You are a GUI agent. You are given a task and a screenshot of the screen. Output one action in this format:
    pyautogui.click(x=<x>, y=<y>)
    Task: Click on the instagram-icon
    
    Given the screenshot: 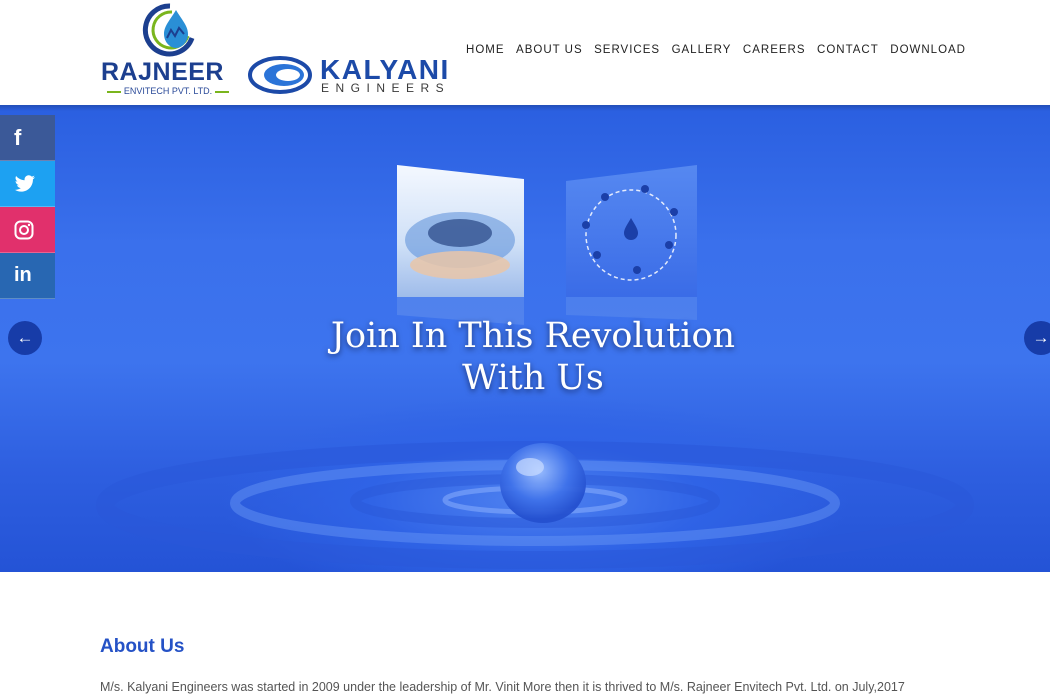 What is the action you would take?
    pyautogui.click(x=24, y=229)
    